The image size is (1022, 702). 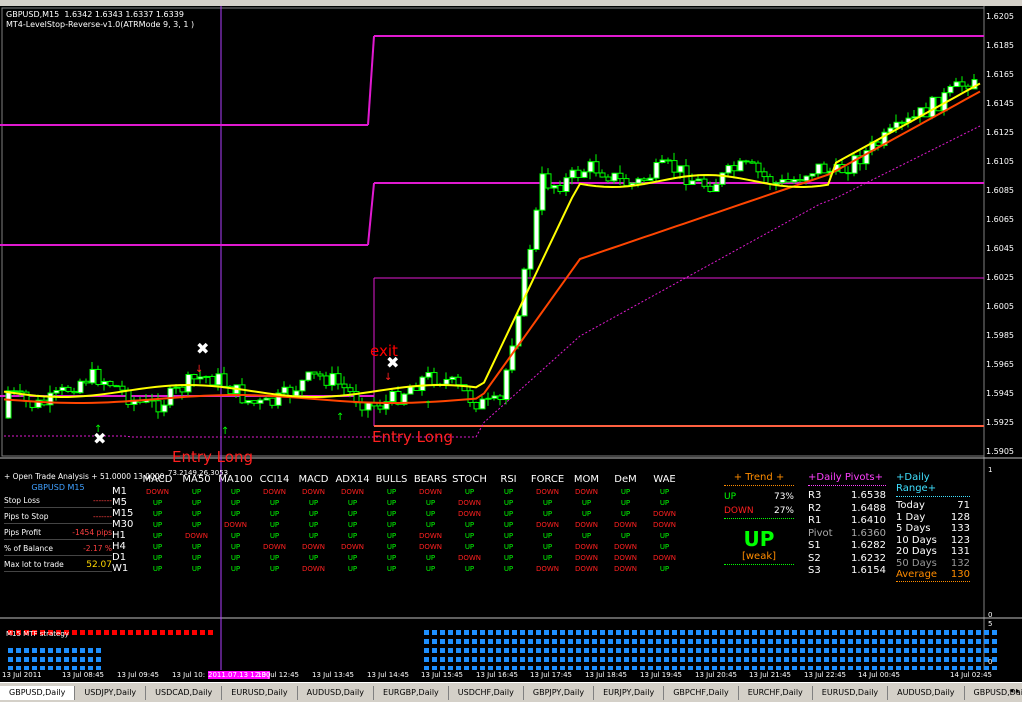 I want to click on price-tick-label: 1.6045, so click(x=1000, y=248).